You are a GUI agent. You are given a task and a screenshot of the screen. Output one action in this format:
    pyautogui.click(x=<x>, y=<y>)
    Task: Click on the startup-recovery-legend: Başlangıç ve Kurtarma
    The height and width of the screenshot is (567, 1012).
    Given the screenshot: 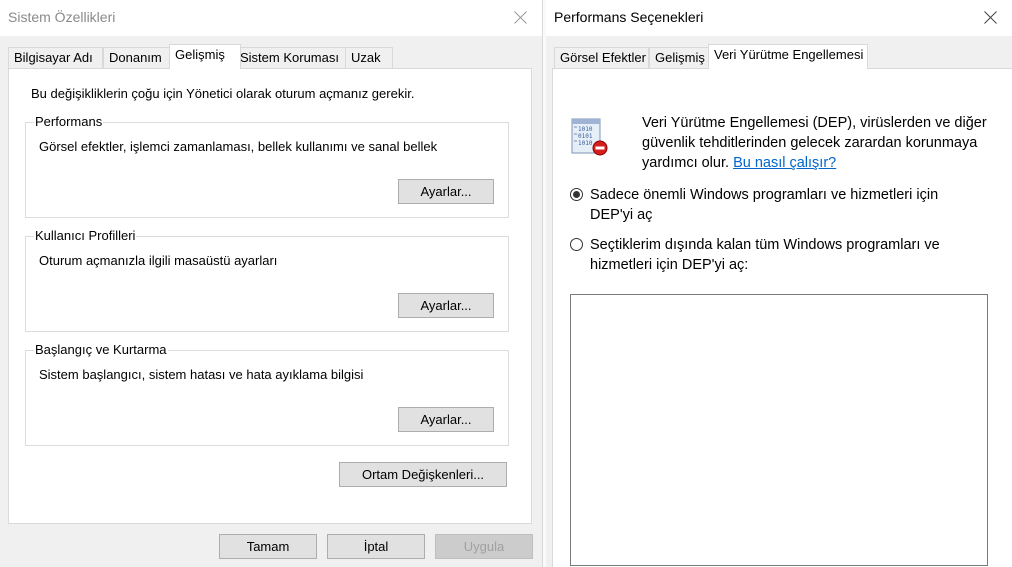 What is the action you would take?
    pyautogui.click(x=101, y=349)
    